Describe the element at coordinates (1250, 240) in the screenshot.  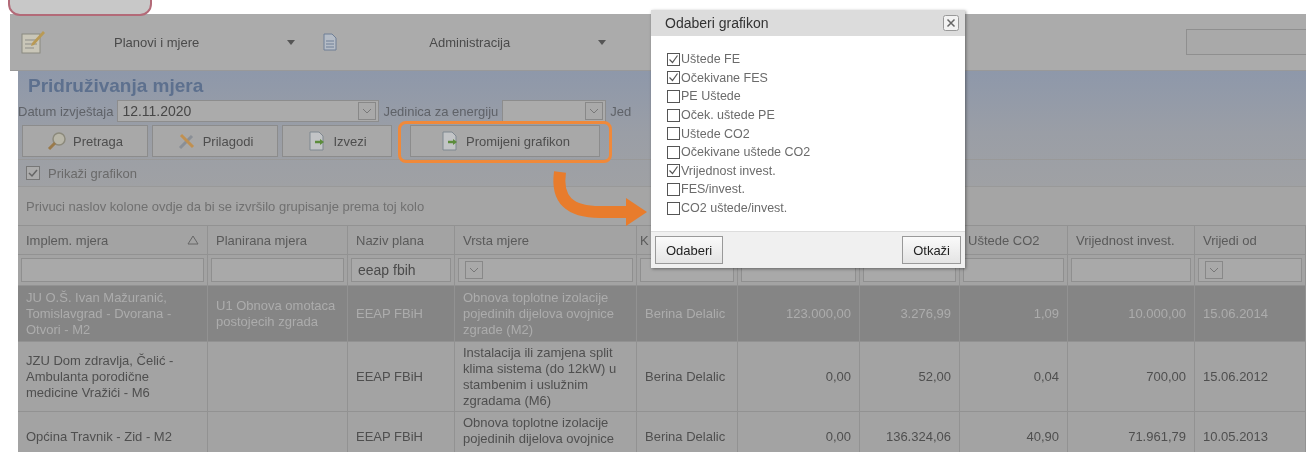
I see `column-header: Vrijedi od` at that location.